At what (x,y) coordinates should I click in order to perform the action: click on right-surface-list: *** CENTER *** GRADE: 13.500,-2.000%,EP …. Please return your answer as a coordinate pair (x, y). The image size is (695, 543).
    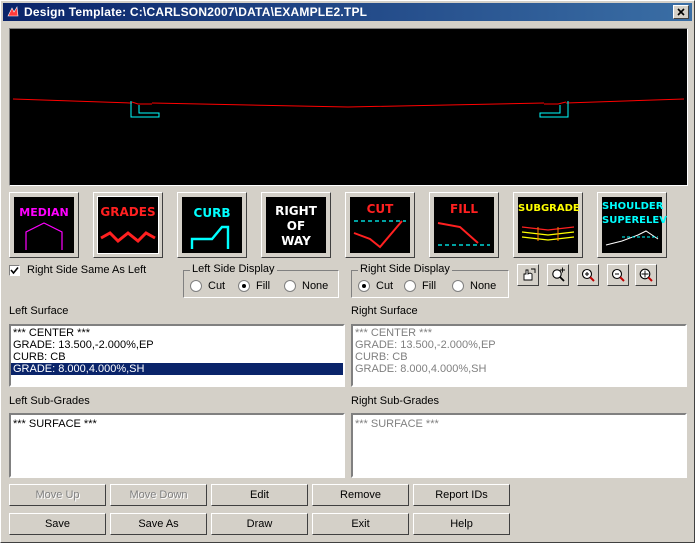
    Looking at the image, I should click on (519, 355).